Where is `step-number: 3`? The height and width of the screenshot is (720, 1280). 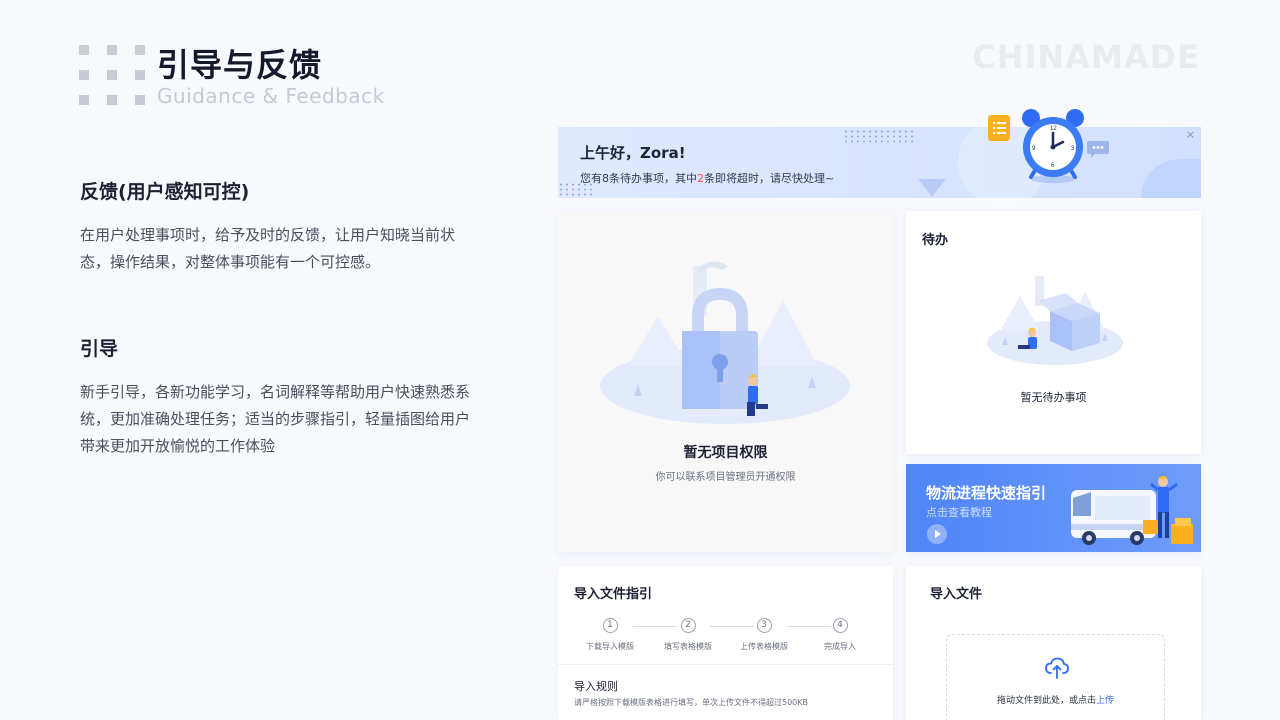
step-number: 3 is located at coordinates (764, 625).